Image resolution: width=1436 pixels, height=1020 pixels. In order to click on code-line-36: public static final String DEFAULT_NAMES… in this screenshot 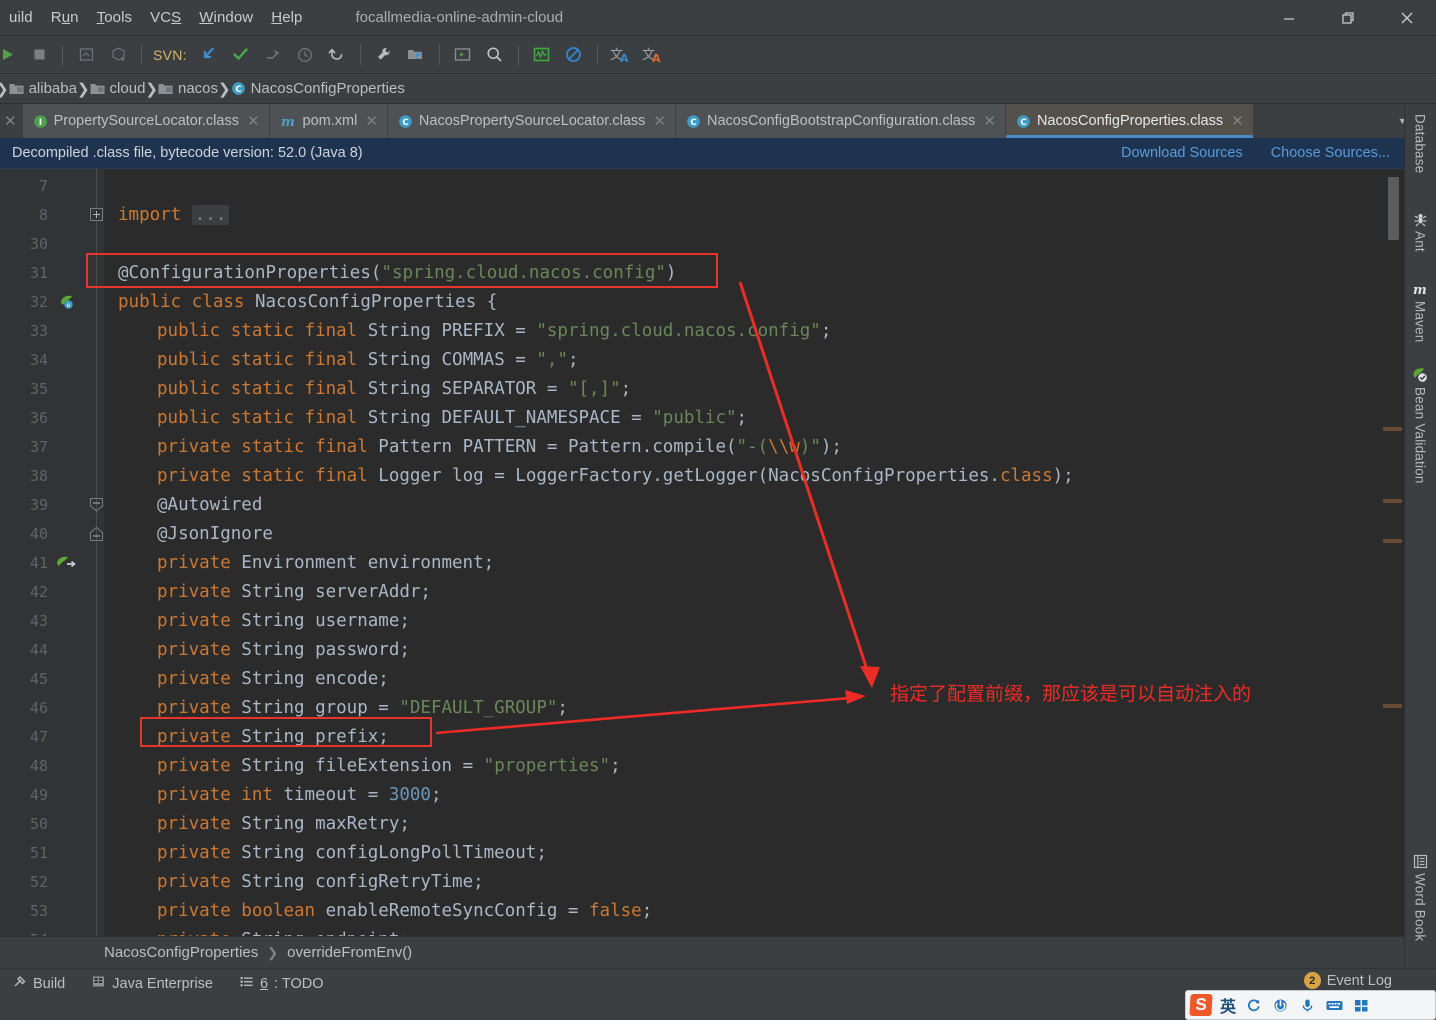, I will do `click(452, 417)`.